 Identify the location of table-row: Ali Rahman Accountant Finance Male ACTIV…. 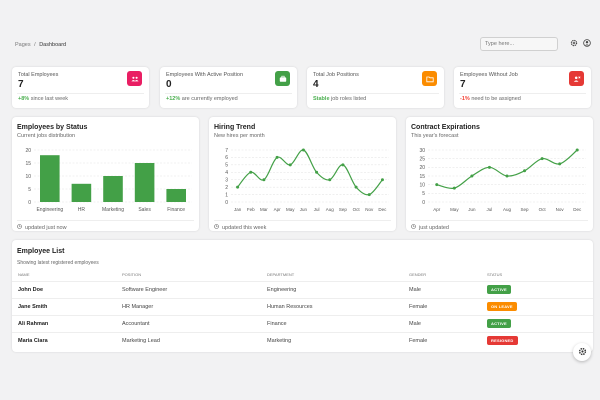
(302, 324).